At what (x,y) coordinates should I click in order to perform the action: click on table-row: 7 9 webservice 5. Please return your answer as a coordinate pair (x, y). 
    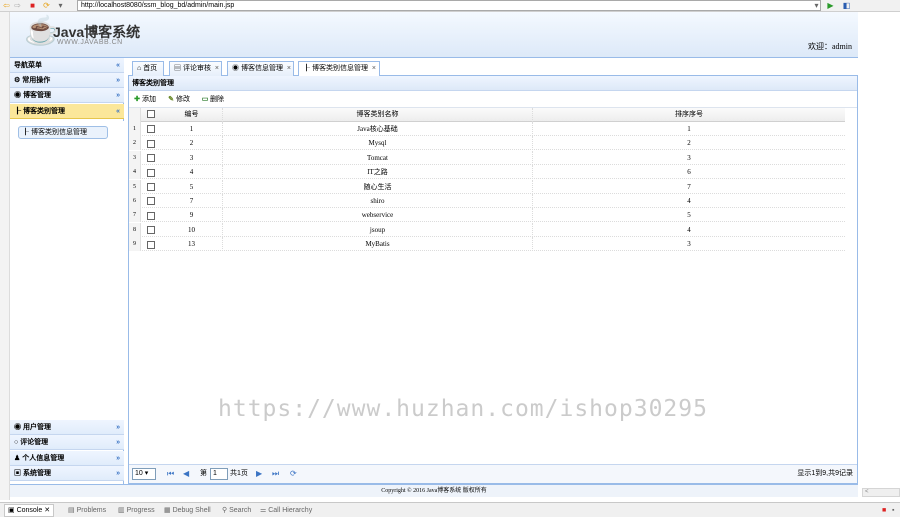
    Looking at the image, I should click on (487, 215).